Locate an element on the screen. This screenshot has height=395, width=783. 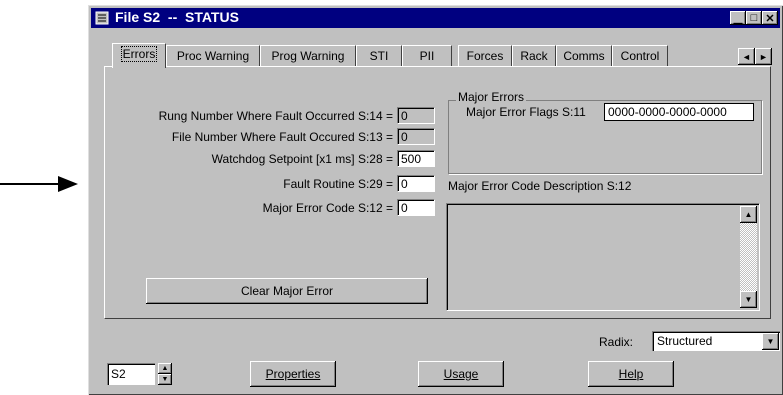
title-bar: File S2 -- STATUS ▁ □ ✕ is located at coordinates (435, 18).